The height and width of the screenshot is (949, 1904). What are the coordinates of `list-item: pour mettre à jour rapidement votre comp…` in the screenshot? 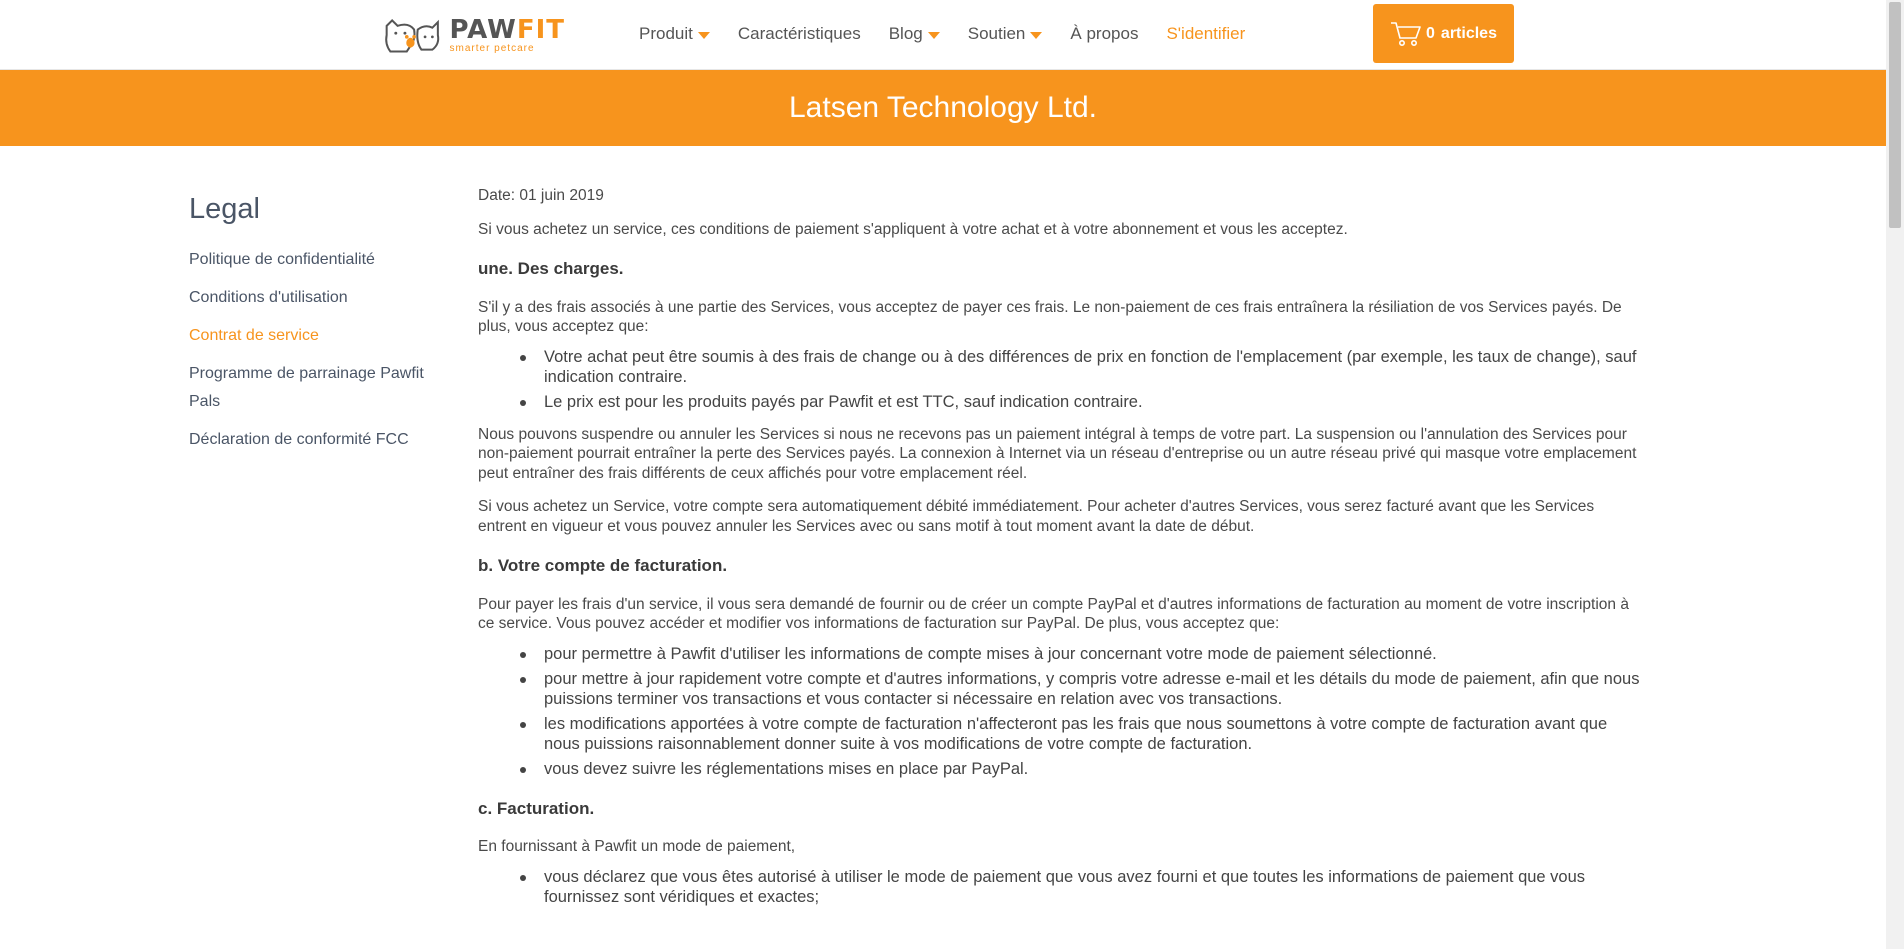 It's located at (1083, 689).